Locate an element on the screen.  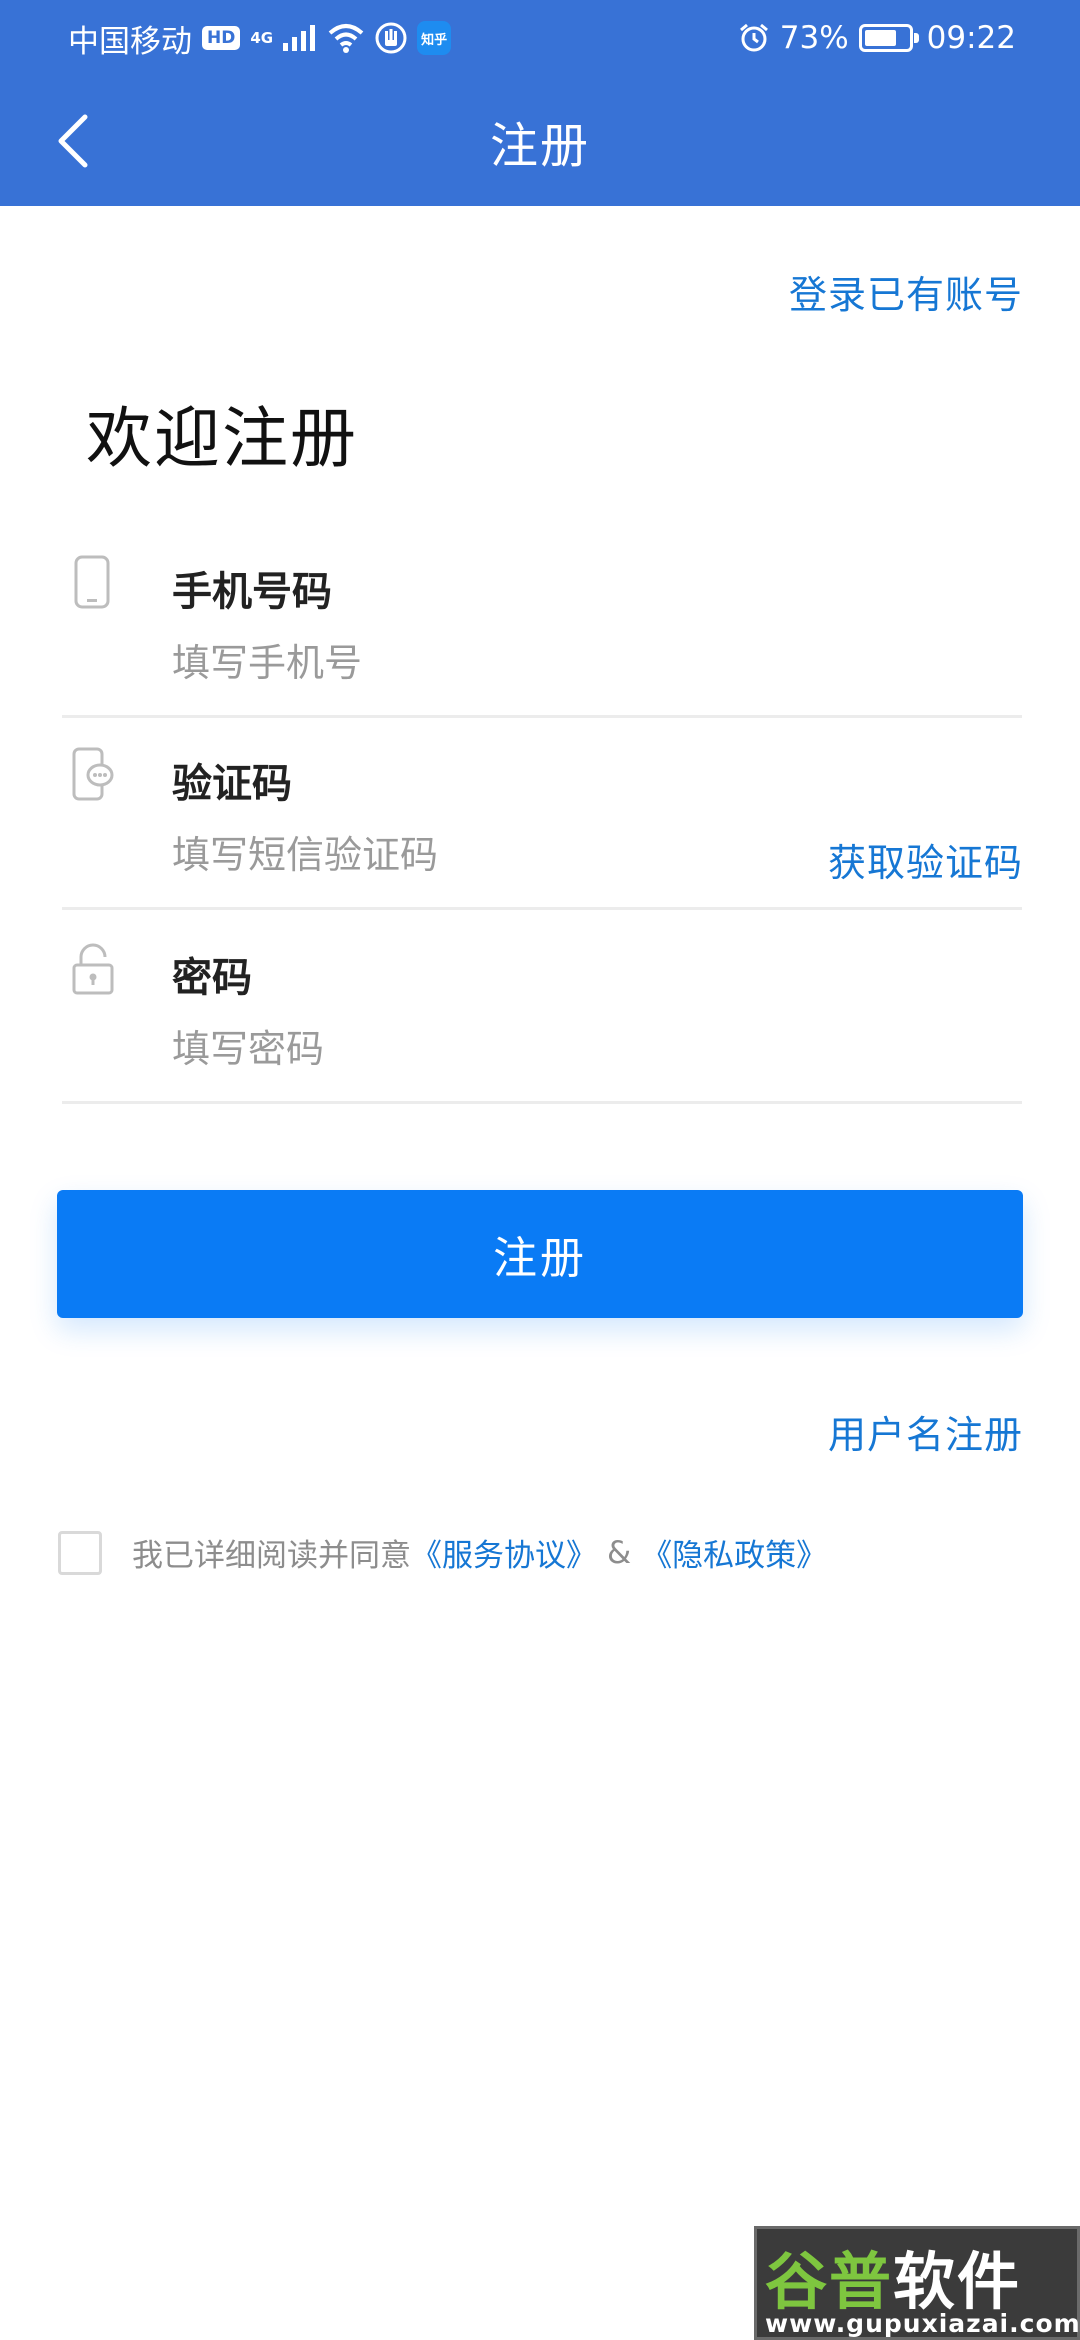
sms-code-input is located at coordinates (452, 855).